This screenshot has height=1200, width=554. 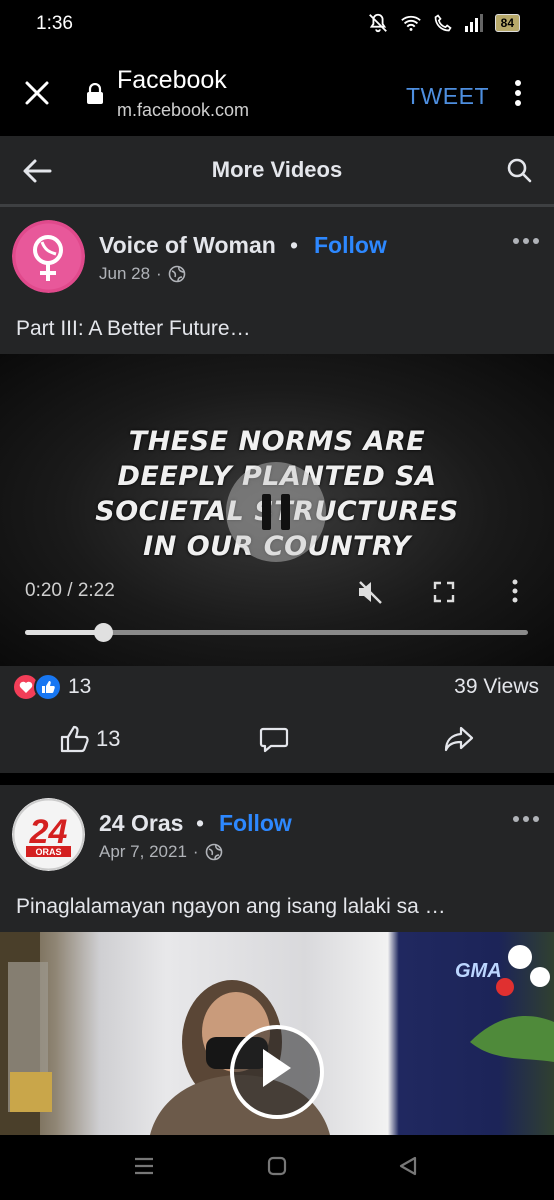 What do you see at coordinates (103, 632) in the screenshot?
I see `progress-handle` at bounding box center [103, 632].